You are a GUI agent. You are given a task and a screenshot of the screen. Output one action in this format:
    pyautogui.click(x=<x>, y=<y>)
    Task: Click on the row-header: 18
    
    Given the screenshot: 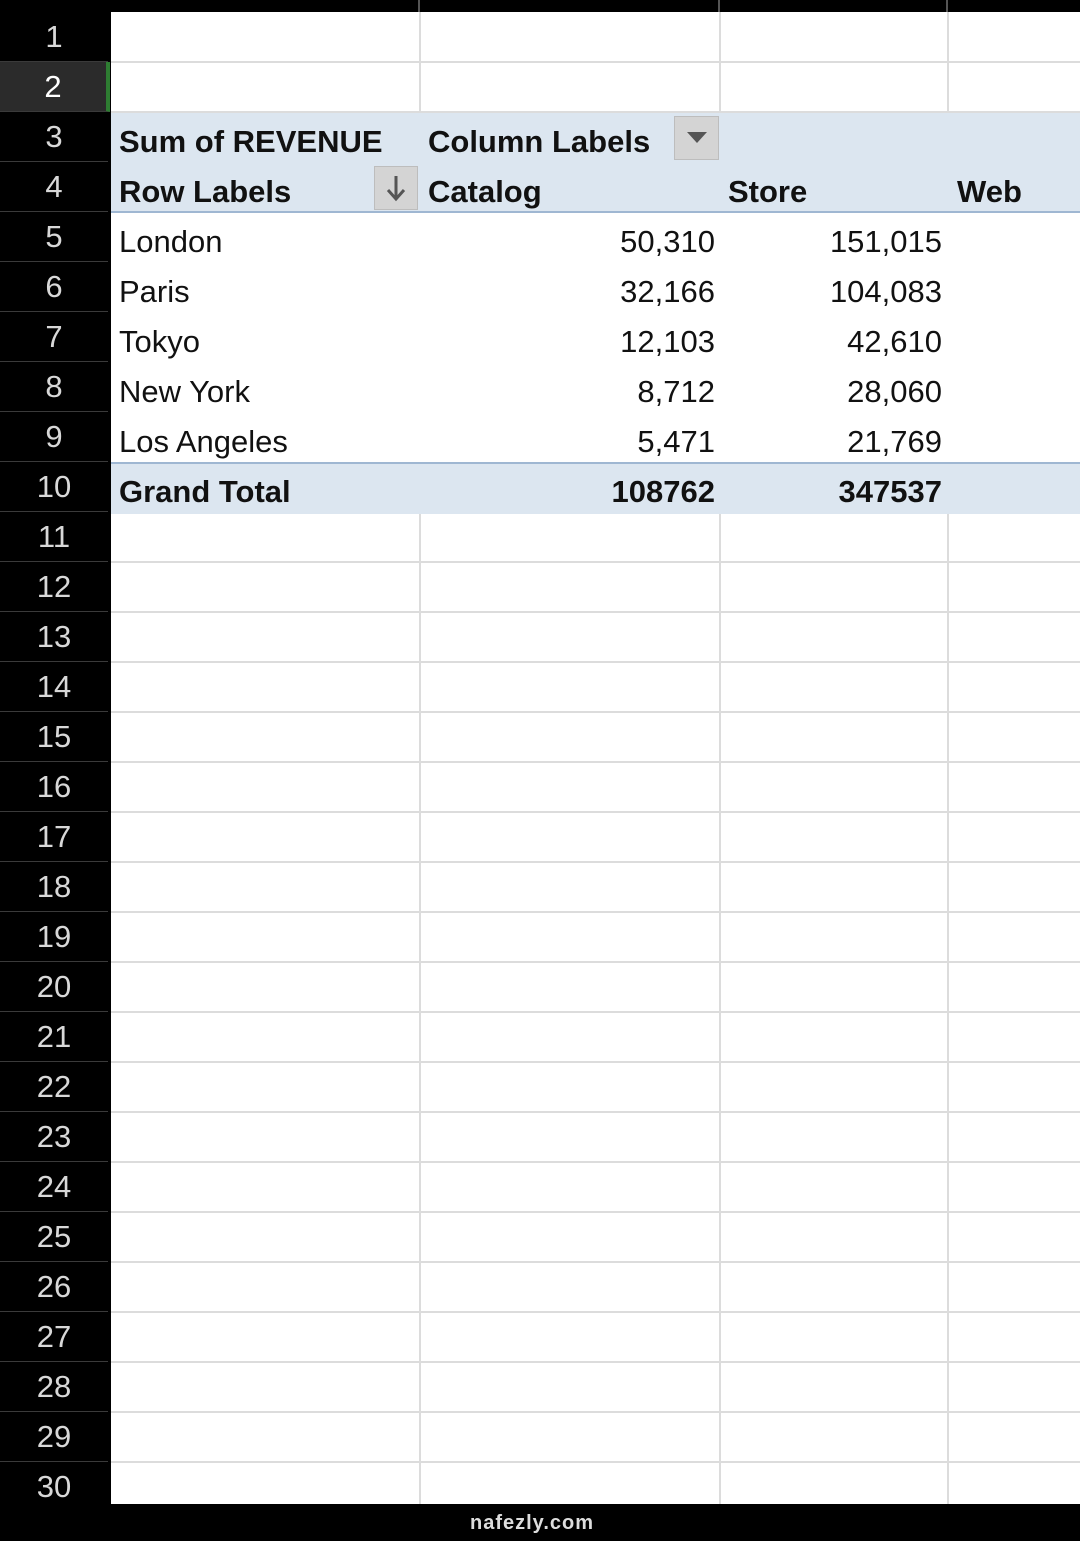 What is the action you would take?
    pyautogui.click(x=54, y=887)
    